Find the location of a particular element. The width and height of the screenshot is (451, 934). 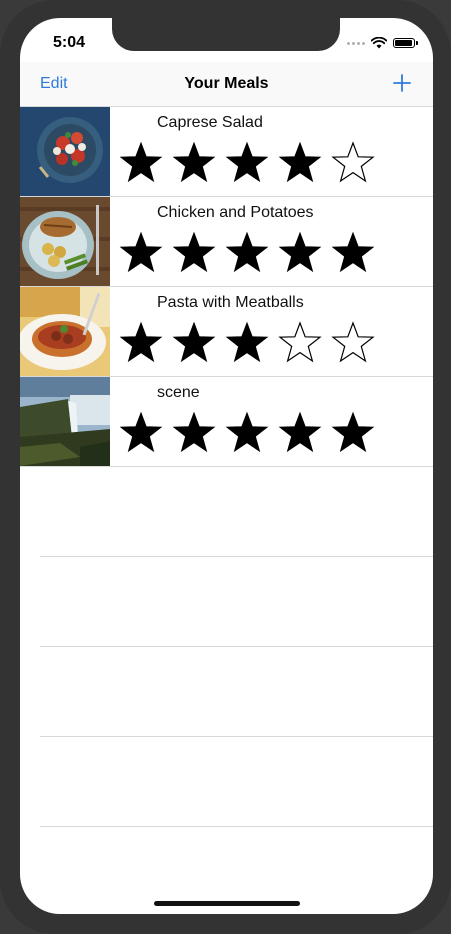

meal-name: Chicken and Potatoes is located at coordinates (235, 212).